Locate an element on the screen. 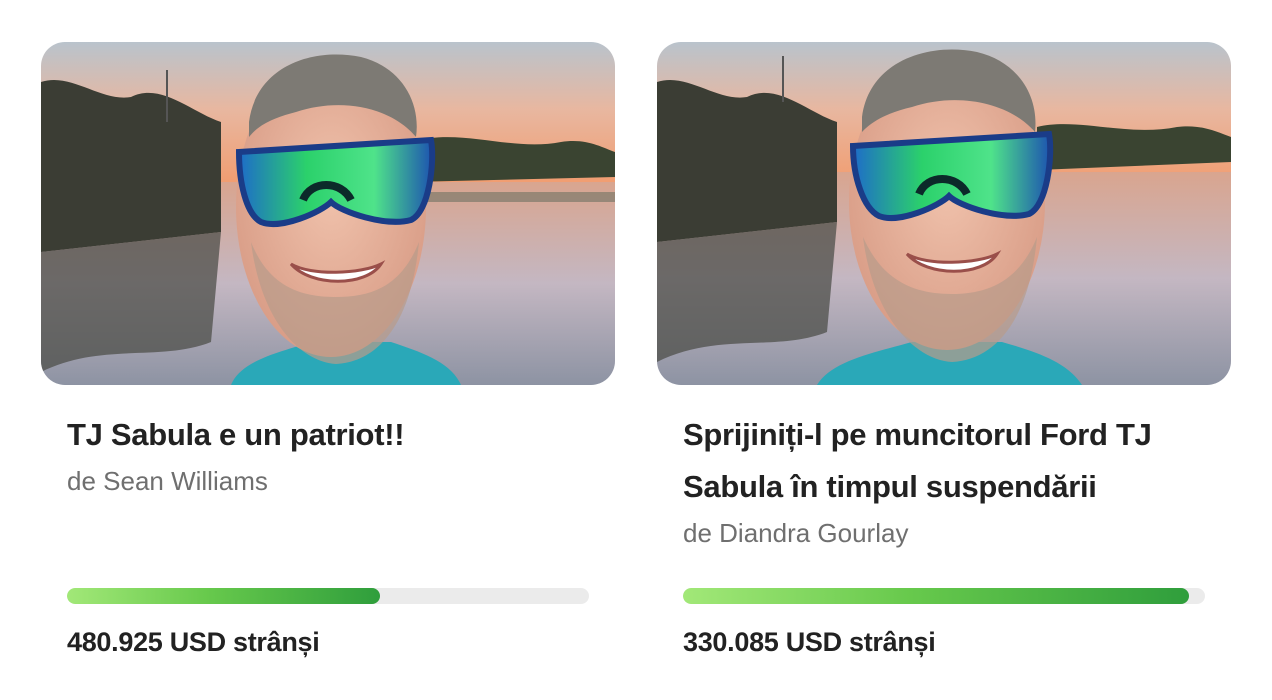 The height and width of the screenshot is (700, 1272). fundraiser-author: de Diandra Gourlay is located at coordinates (796, 533).